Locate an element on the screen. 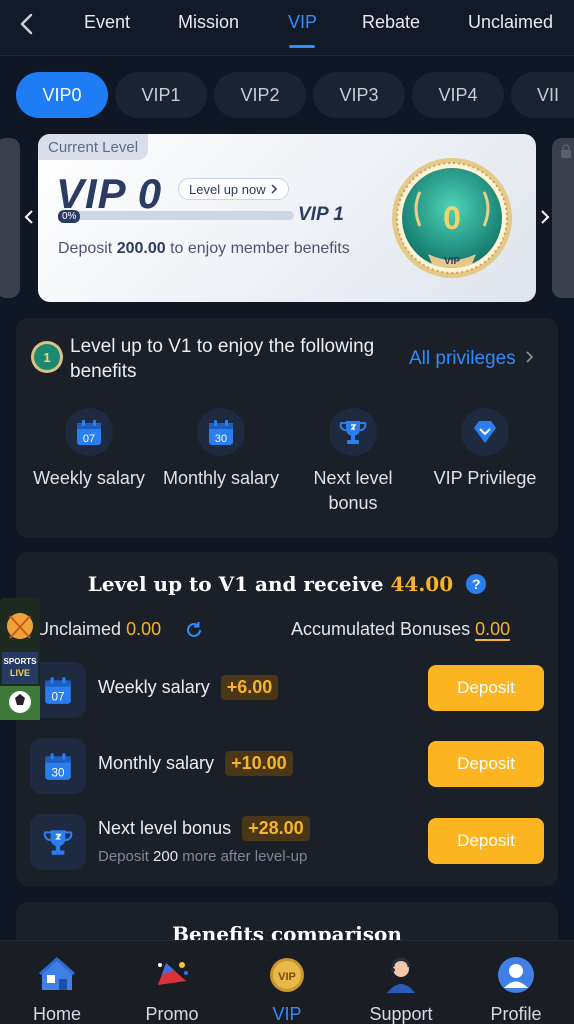 This screenshot has height=1024, width=574. benefit-vip-privilege: VIP Privilege is located at coordinates (485, 449).